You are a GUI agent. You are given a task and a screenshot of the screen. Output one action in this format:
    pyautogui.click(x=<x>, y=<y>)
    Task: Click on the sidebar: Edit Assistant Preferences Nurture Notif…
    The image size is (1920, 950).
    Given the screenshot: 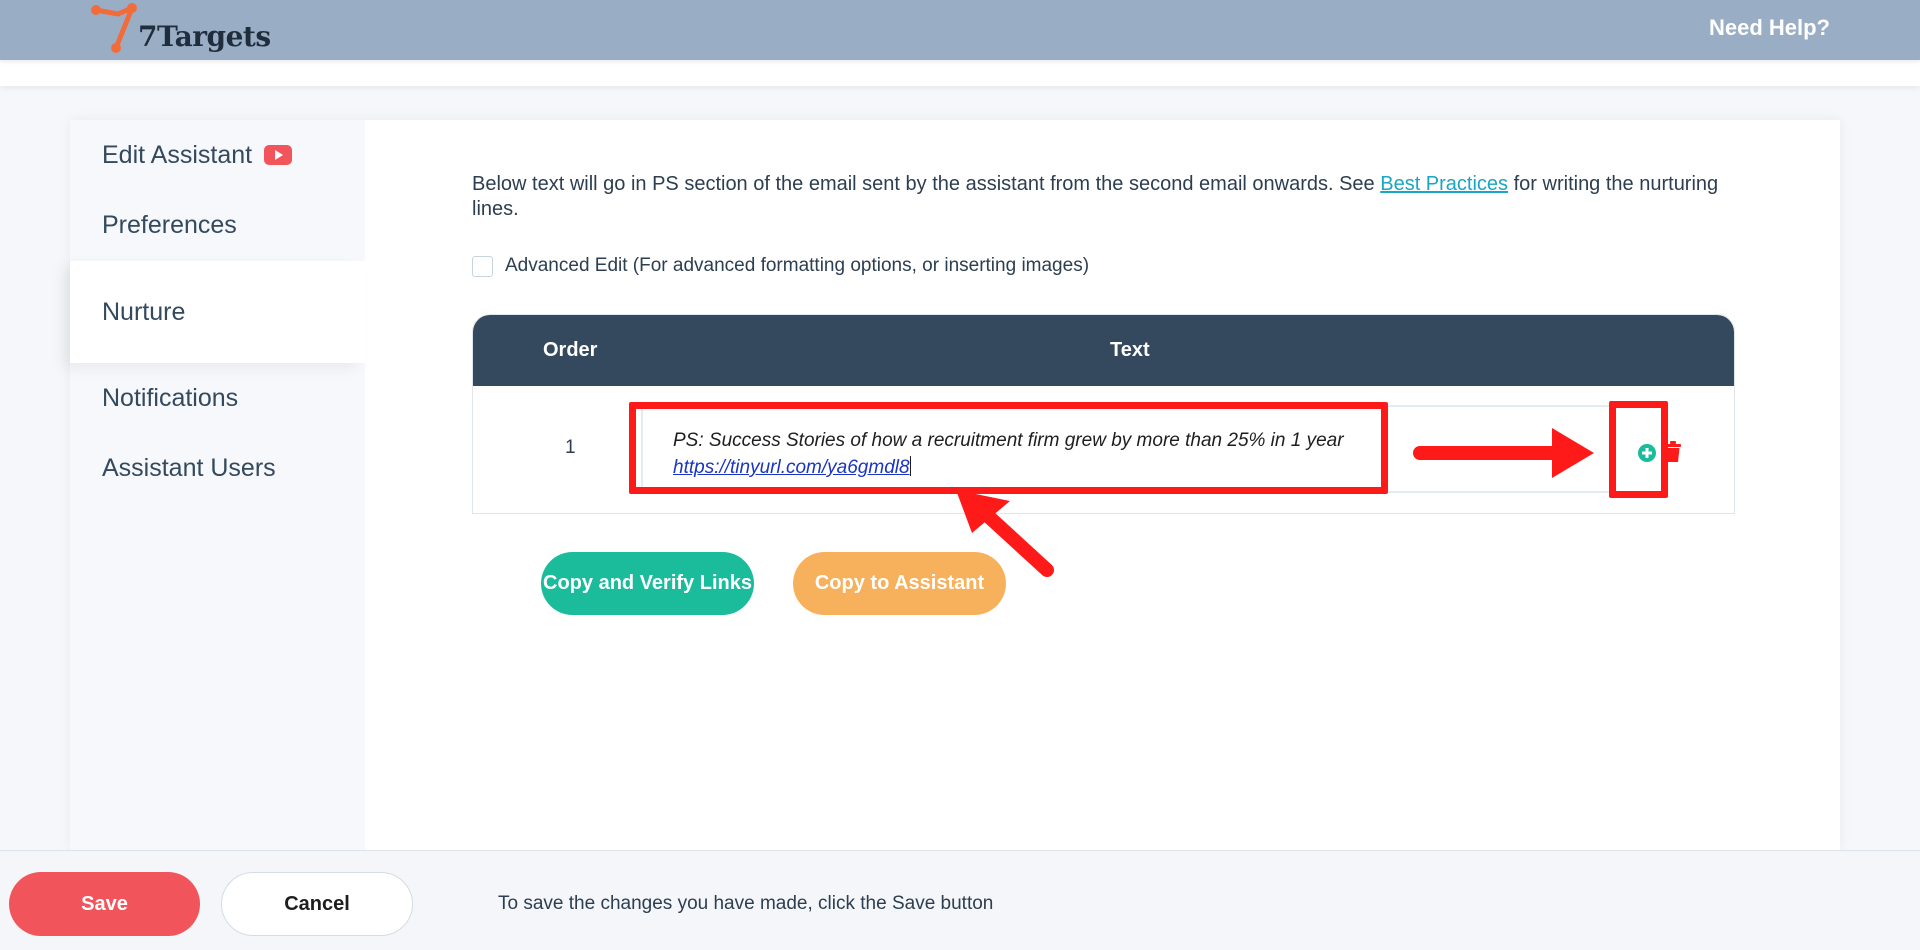 What is the action you would take?
    pyautogui.click(x=217, y=485)
    